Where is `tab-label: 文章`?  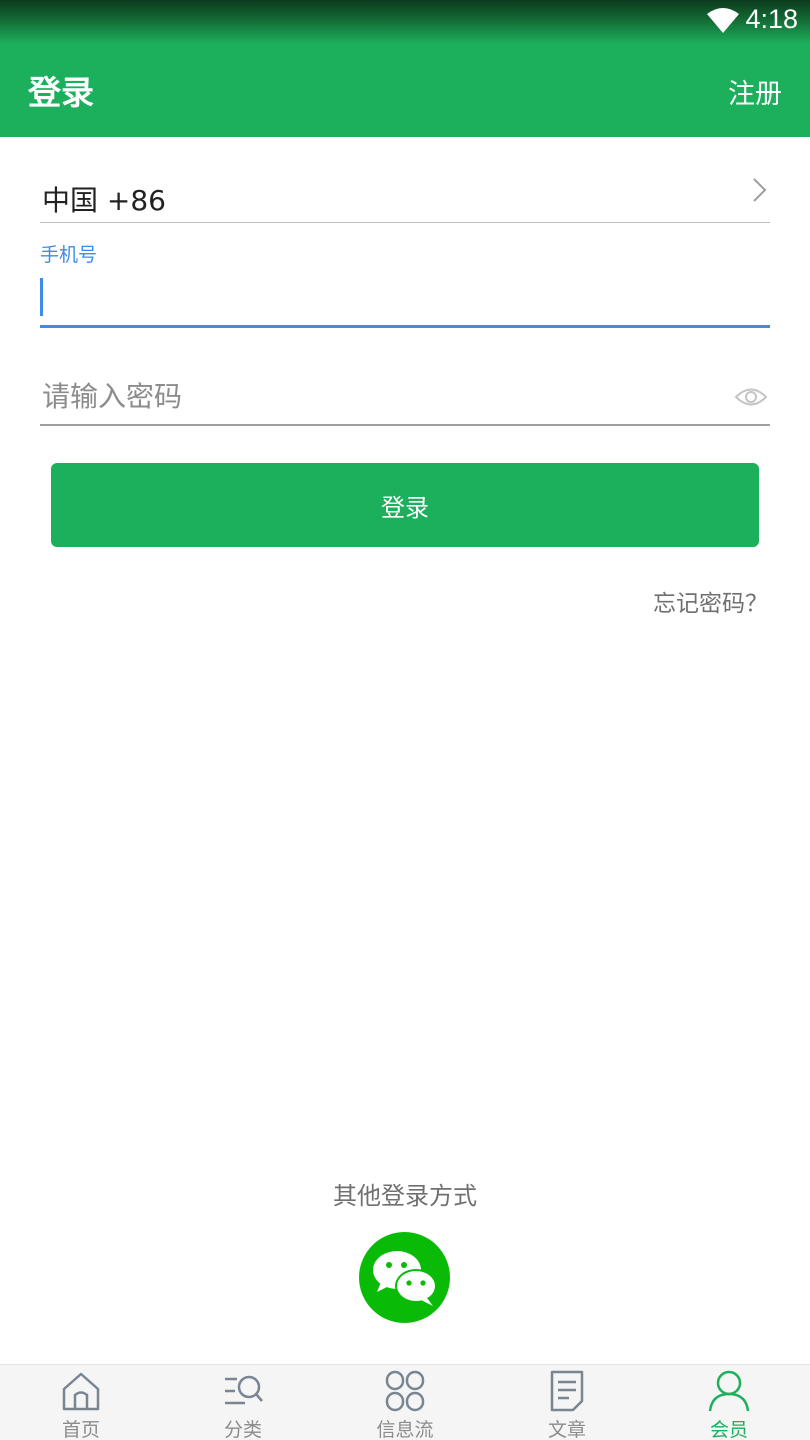 tab-label: 文章 is located at coordinates (566, 1429).